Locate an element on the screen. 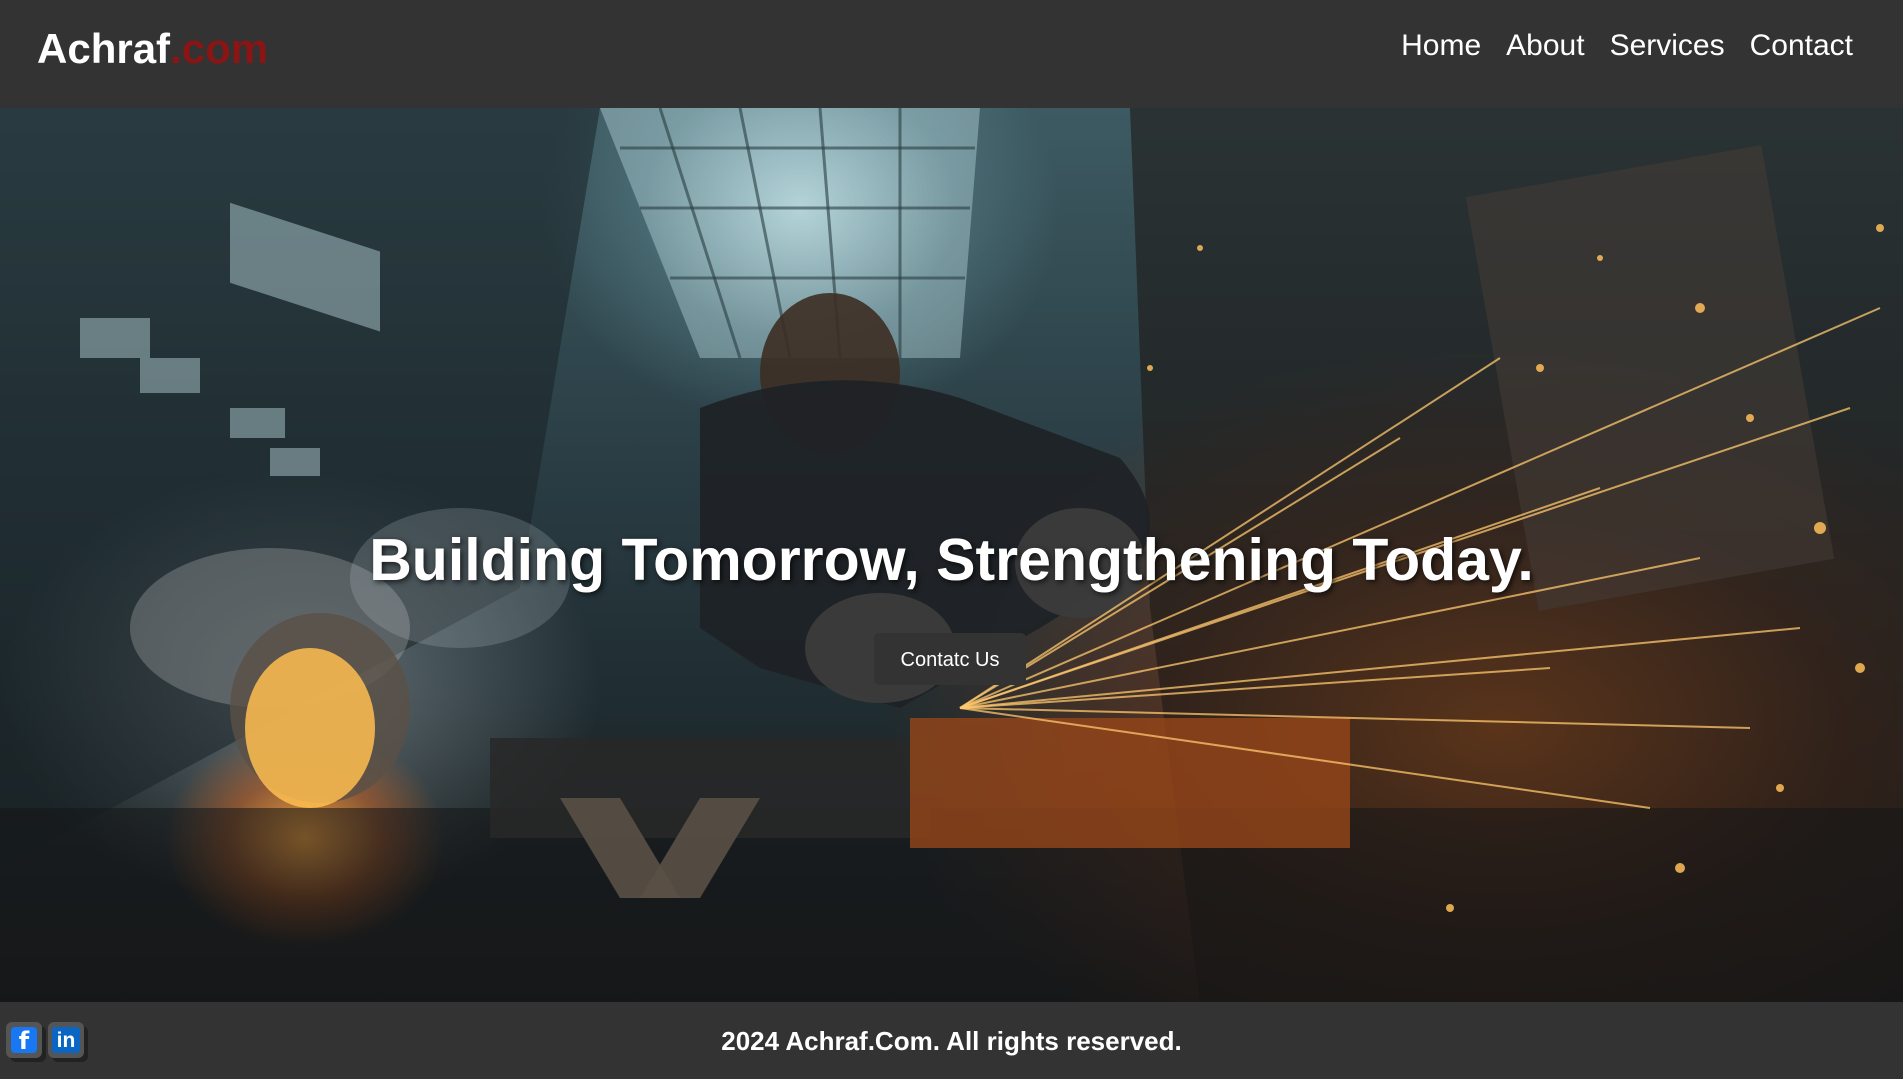 The image size is (1903, 1079). nav-services-link: Services is located at coordinates (1667, 46).